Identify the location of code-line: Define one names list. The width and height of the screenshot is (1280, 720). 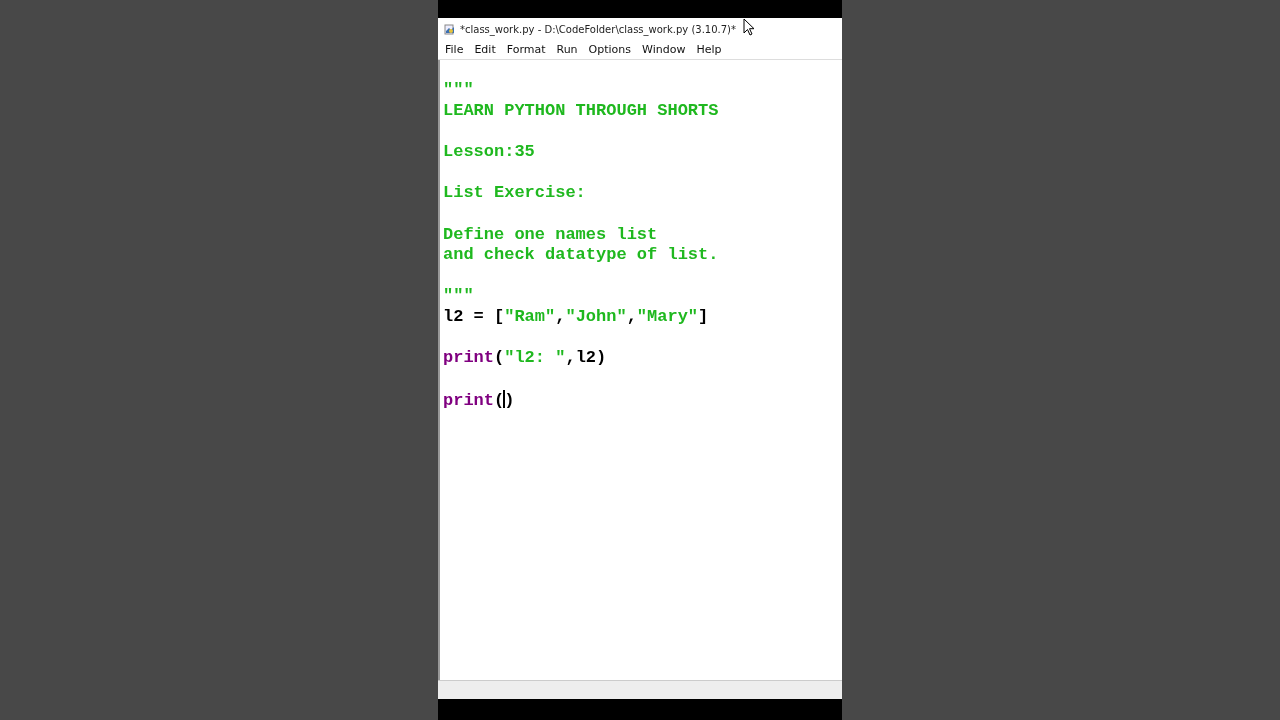
(550, 234).